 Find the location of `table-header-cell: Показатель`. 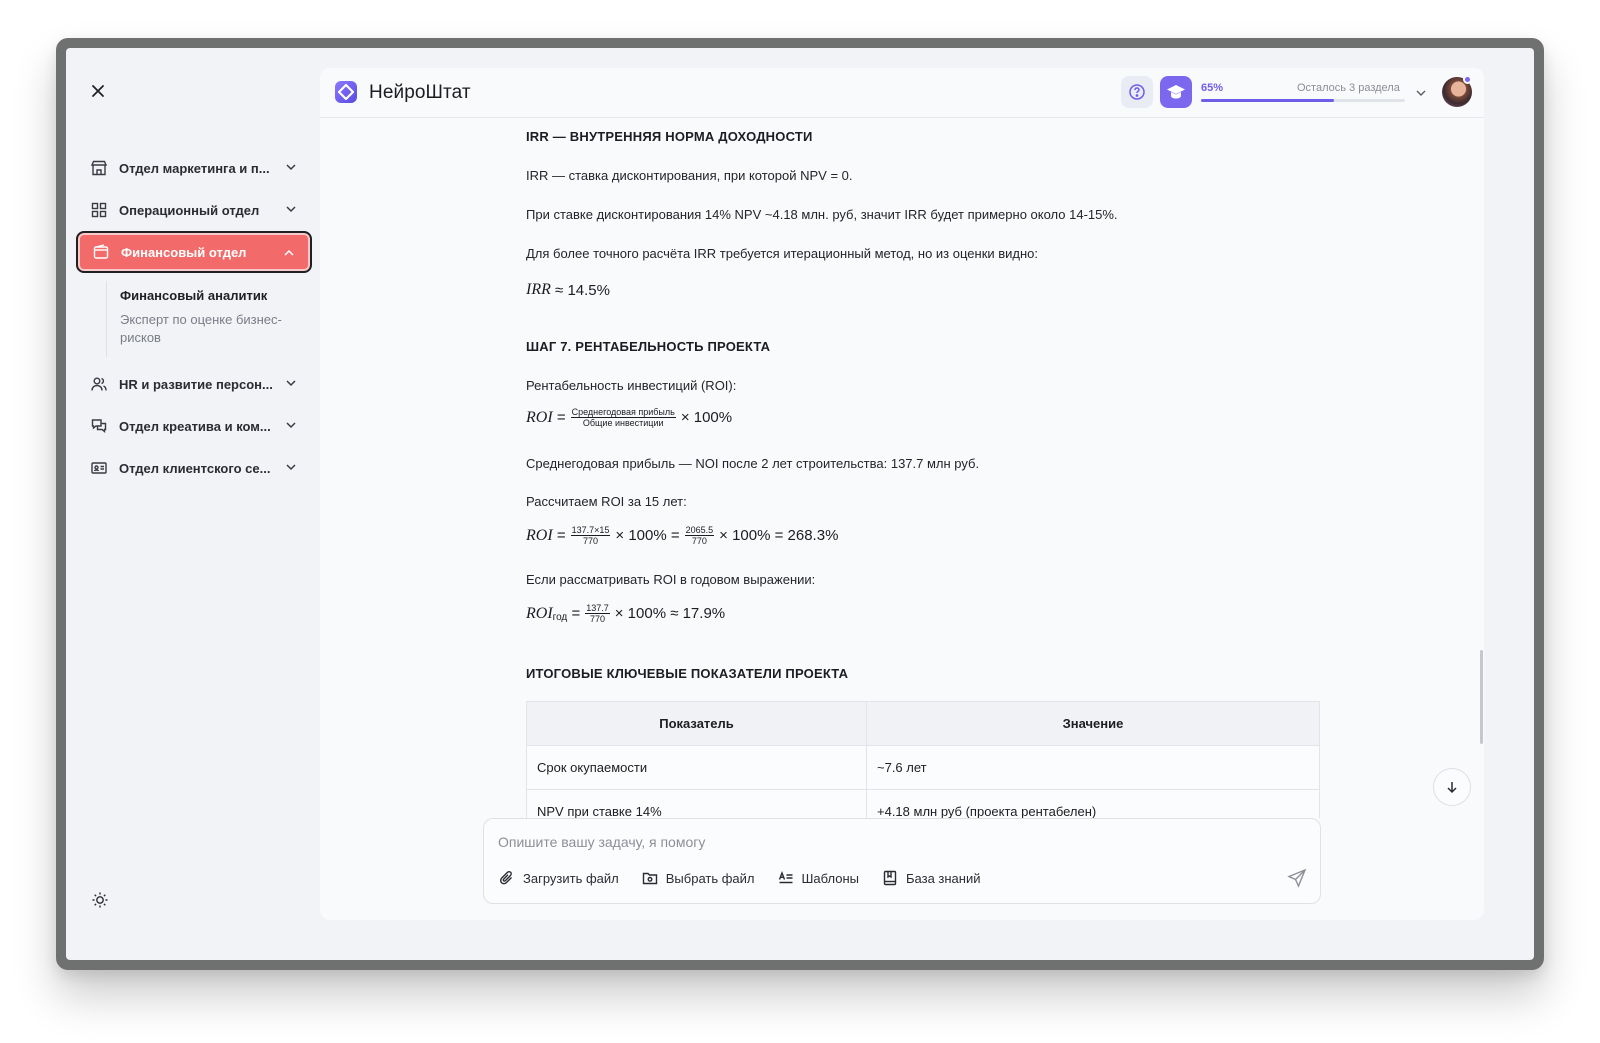

table-header-cell: Показатель is located at coordinates (696, 723).